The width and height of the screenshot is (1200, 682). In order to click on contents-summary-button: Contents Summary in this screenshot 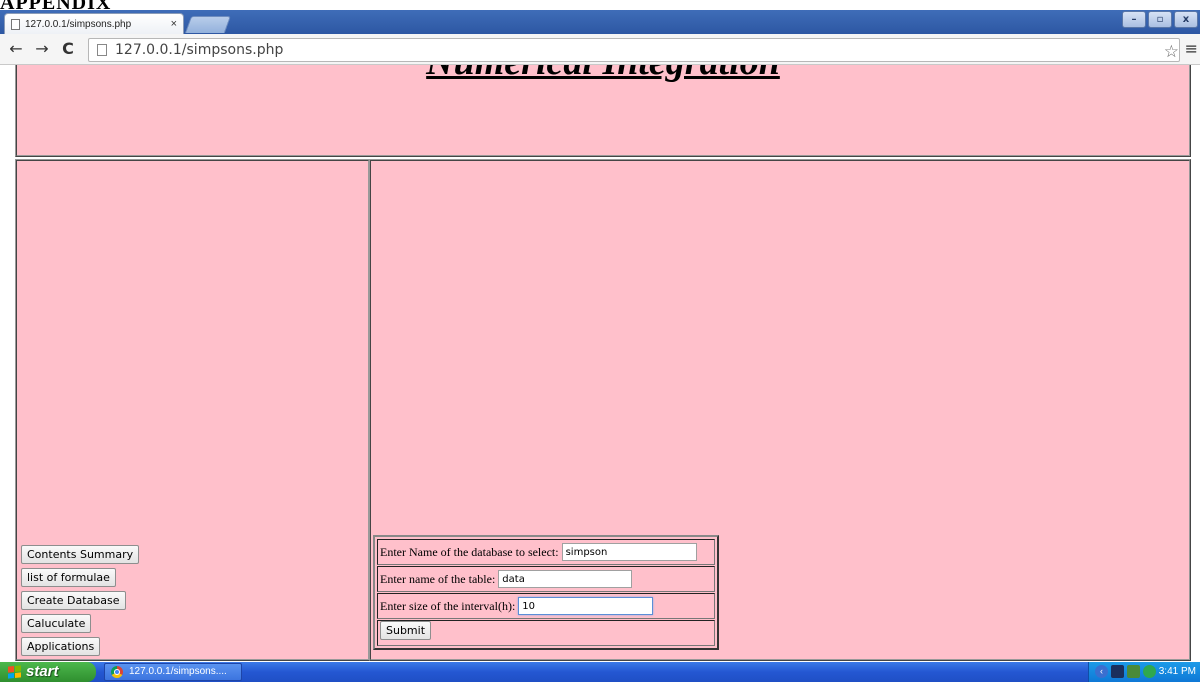, I will do `click(80, 554)`.